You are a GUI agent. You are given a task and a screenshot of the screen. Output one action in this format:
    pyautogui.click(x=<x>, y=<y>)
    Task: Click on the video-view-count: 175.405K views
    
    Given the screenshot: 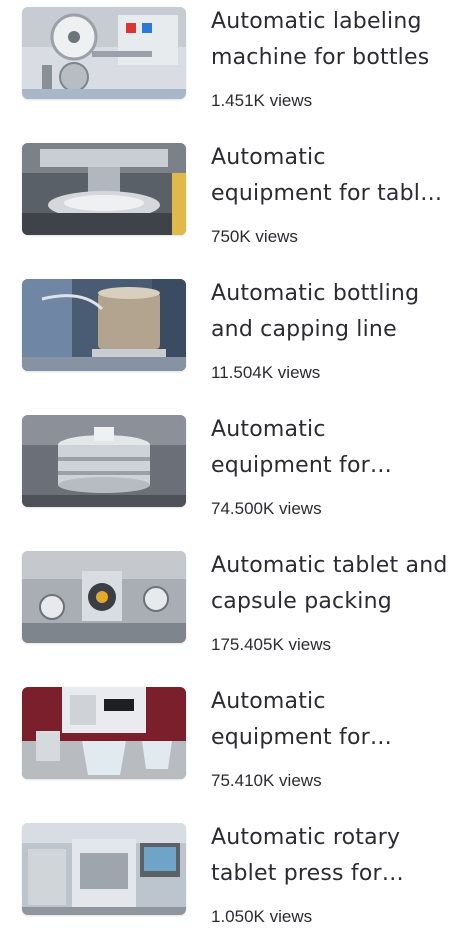 What is the action you would take?
    pyautogui.click(x=271, y=644)
    